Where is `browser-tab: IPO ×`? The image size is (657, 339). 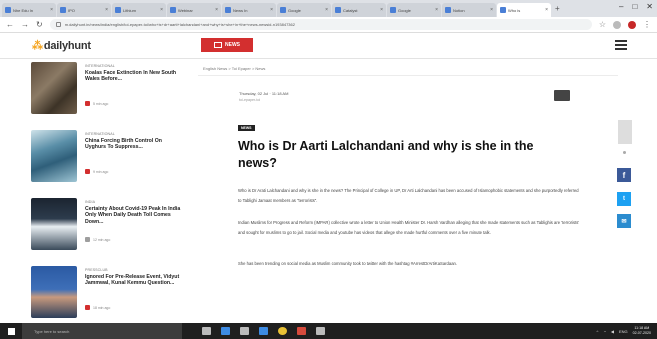
browser-tab: IPO × is located at coordinates (84, 10).